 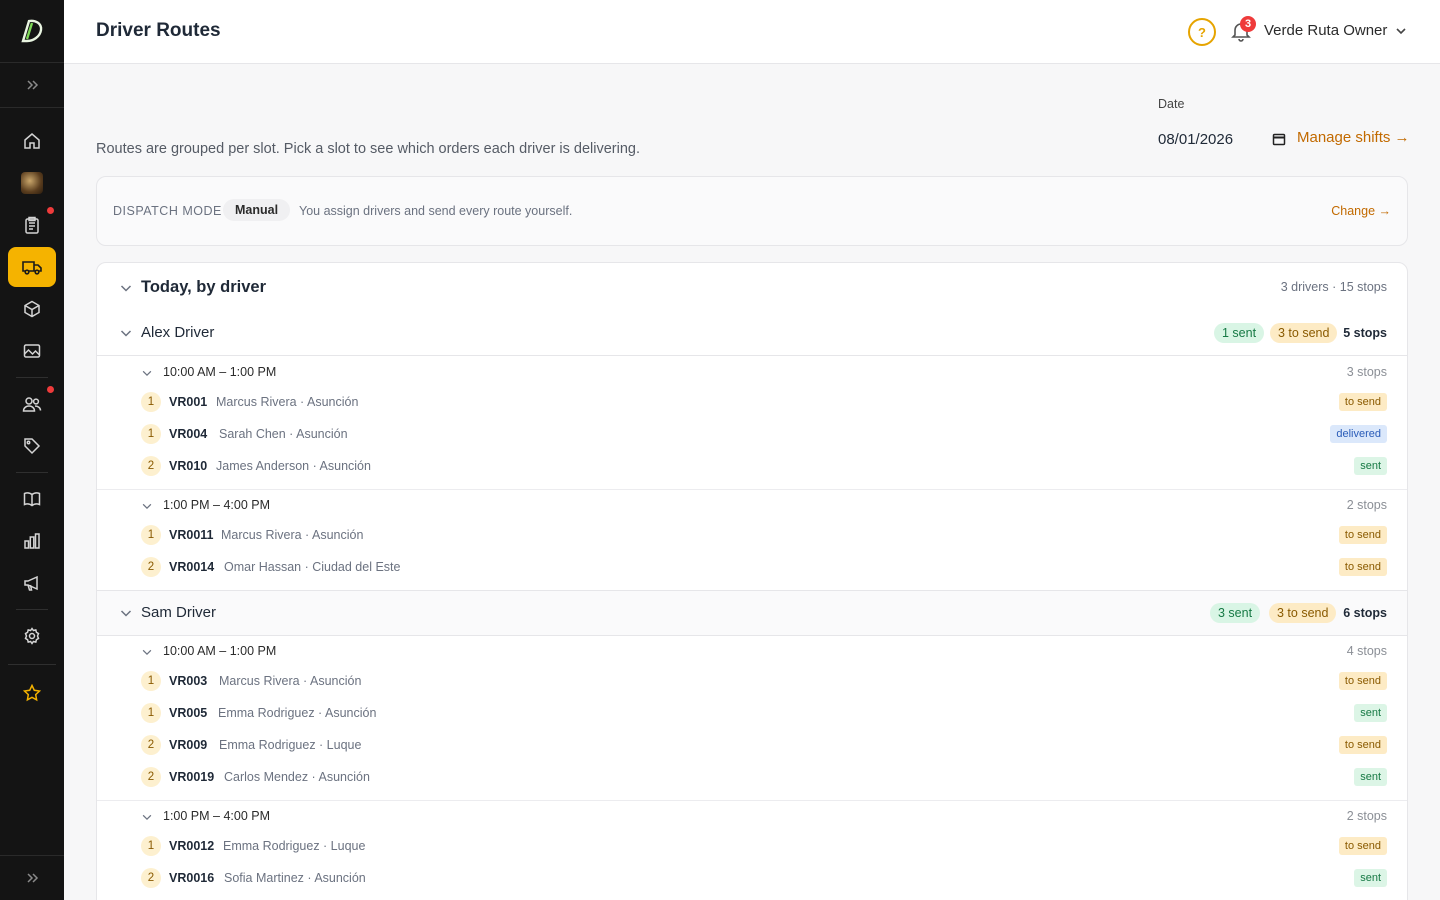 I want to click on order-id: VR0011, so click(x=191, y=535).